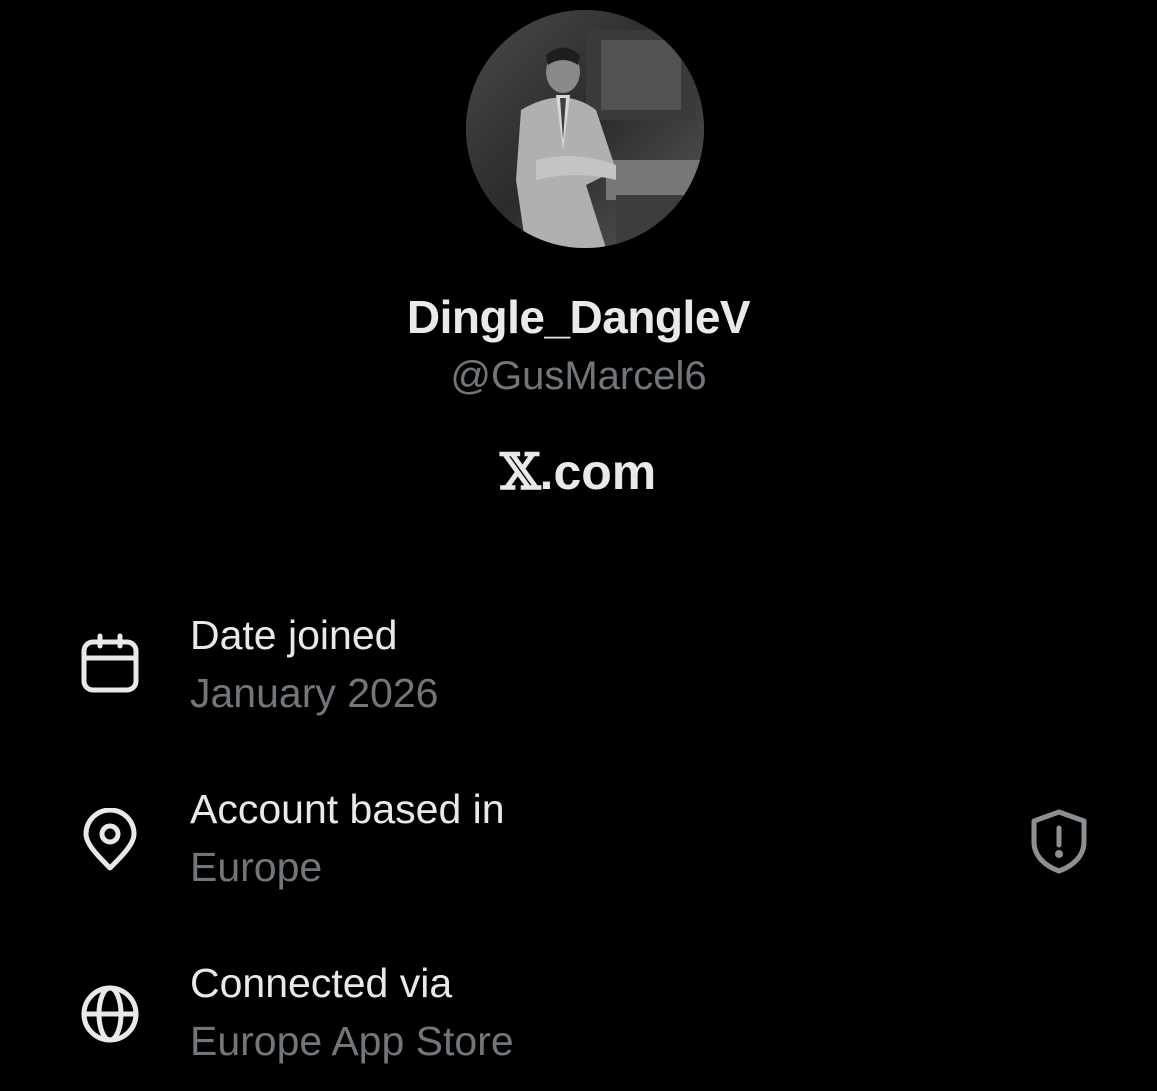  I want to click on account-based-in-value: Europe, so click(256, 867).